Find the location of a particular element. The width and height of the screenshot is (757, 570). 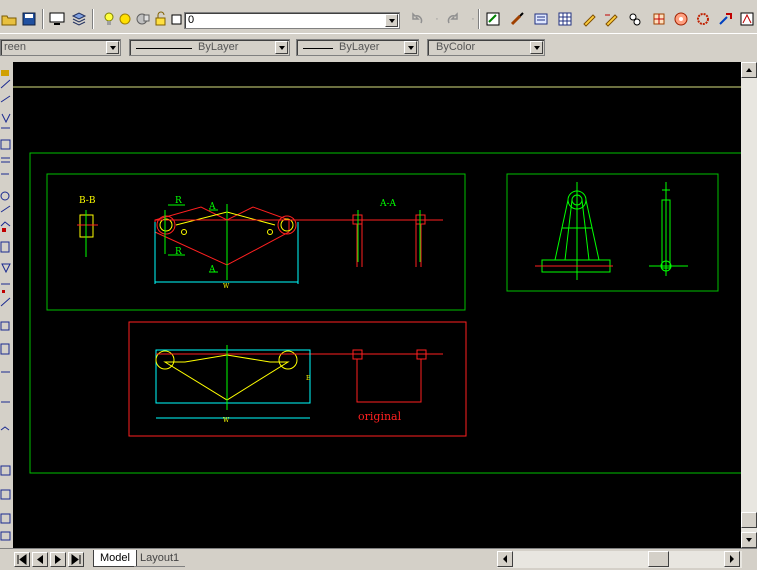

draw-toolbar is located at coordinates (6, 302).